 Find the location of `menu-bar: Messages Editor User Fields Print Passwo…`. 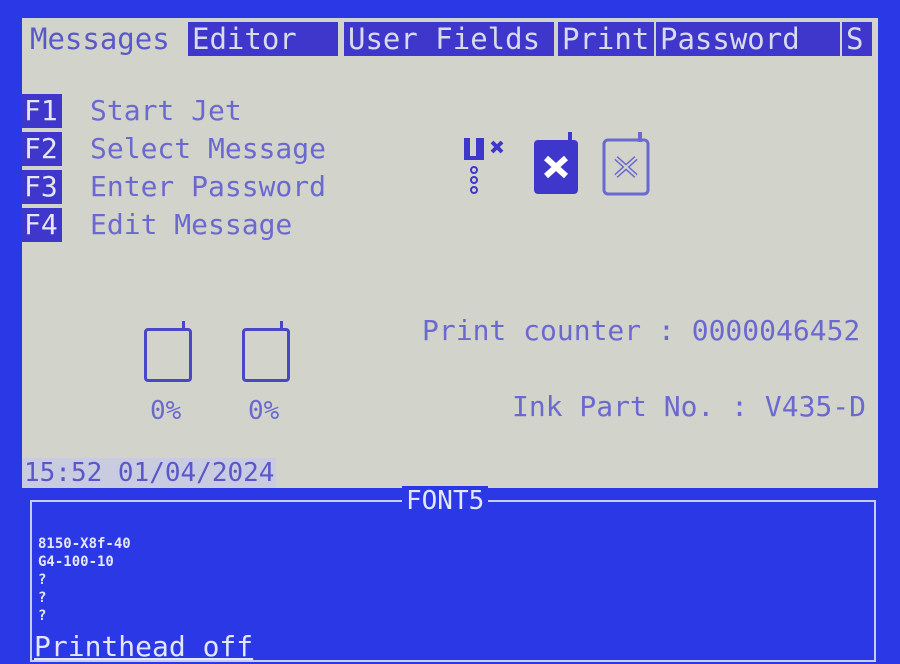

menu-bar: Messages Editor User Fields Print Passwo… is located at coordinates (450, 39).